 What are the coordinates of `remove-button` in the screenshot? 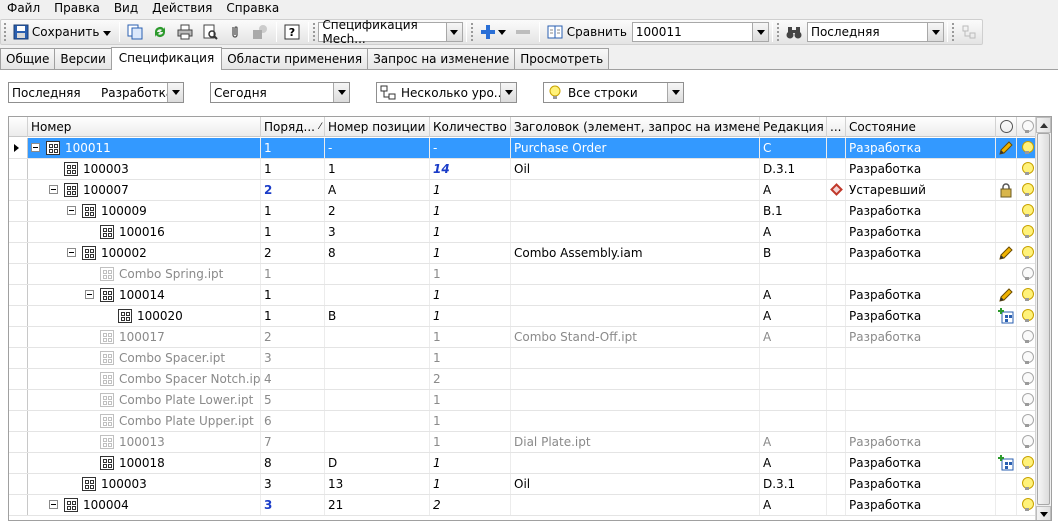 It's located at (523, 32).